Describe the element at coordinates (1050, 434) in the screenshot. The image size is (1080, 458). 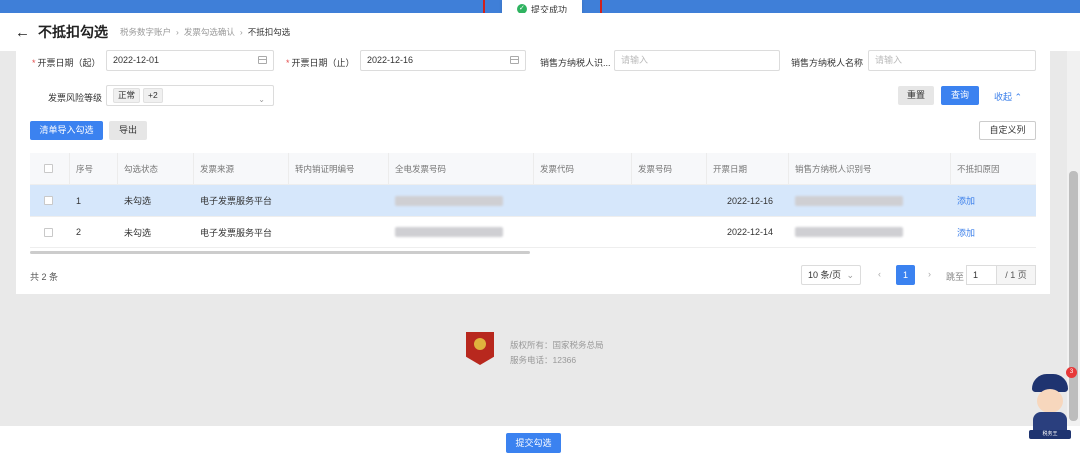
I see `mascot-caption: 税务王` at that location.